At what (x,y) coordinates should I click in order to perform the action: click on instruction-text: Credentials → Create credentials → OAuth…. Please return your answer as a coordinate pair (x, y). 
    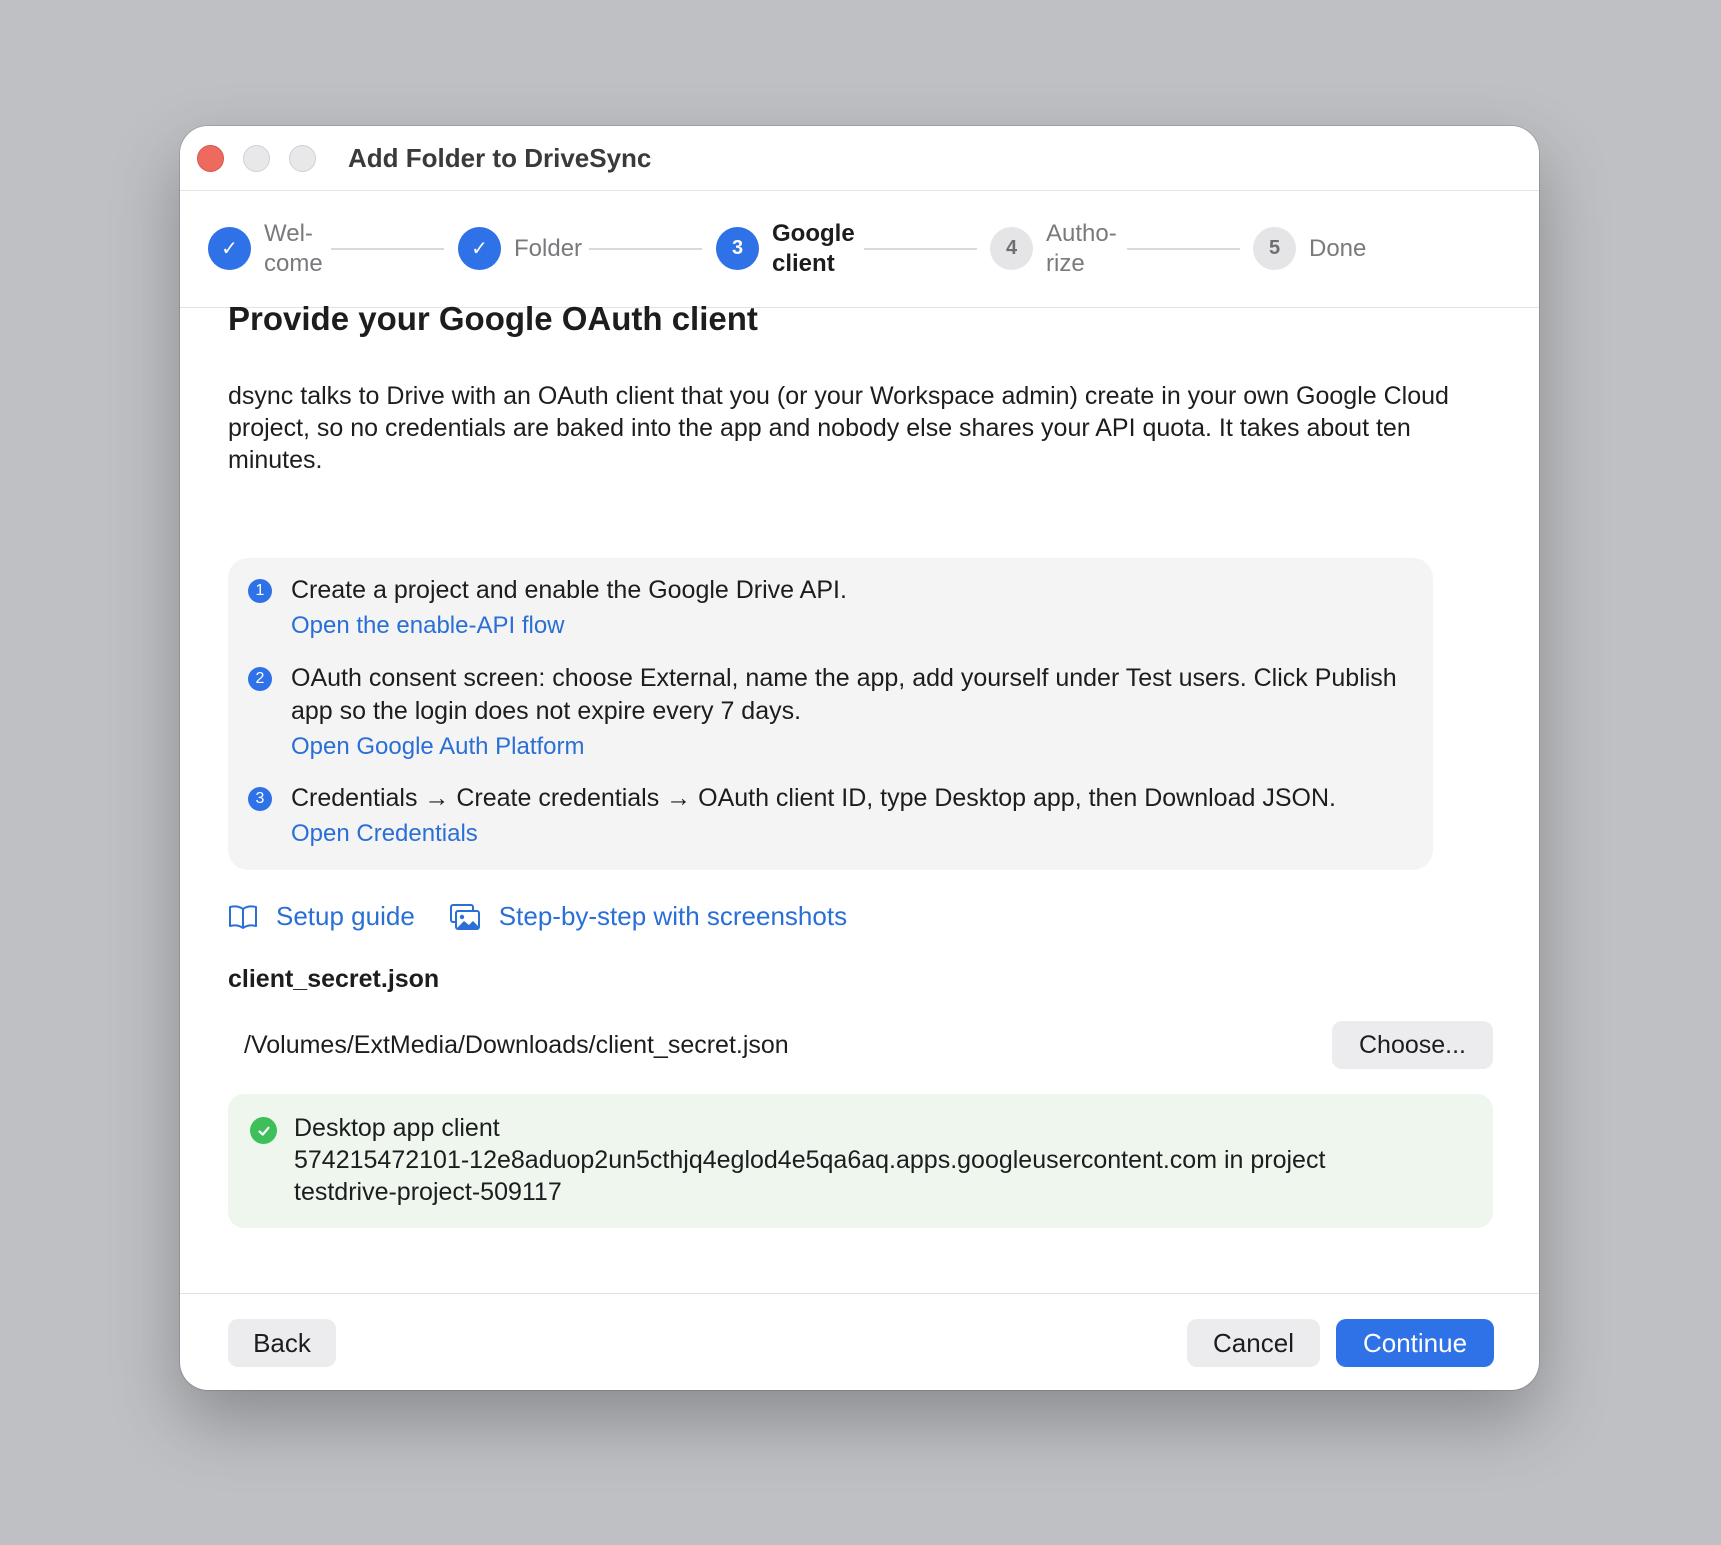
    Looking at the image, I should click on (813, 798).